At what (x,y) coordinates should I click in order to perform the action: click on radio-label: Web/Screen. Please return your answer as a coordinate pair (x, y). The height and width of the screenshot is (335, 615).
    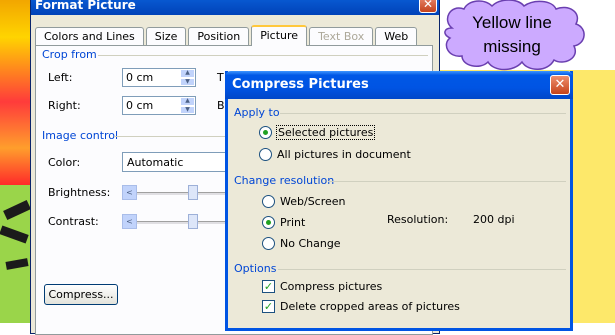
    Looking at the image, I should click on (313, 201).